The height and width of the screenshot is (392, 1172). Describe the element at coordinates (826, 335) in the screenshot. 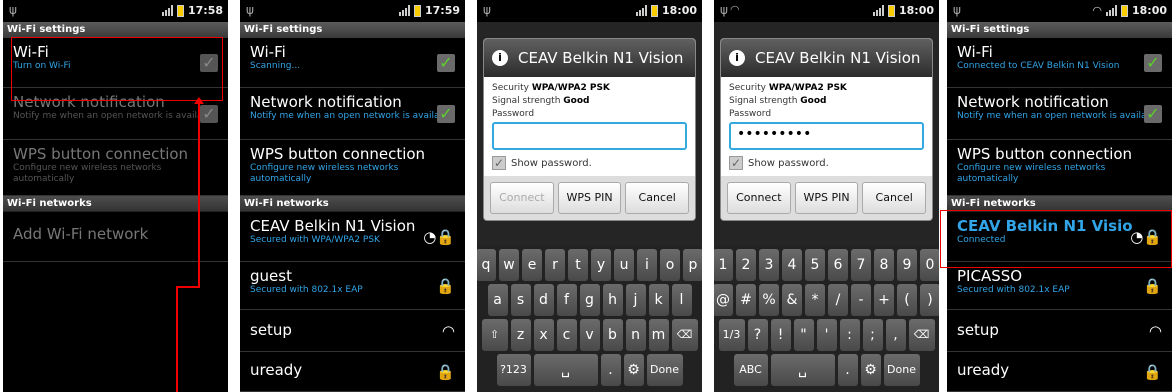

I see `key: '` at that location.